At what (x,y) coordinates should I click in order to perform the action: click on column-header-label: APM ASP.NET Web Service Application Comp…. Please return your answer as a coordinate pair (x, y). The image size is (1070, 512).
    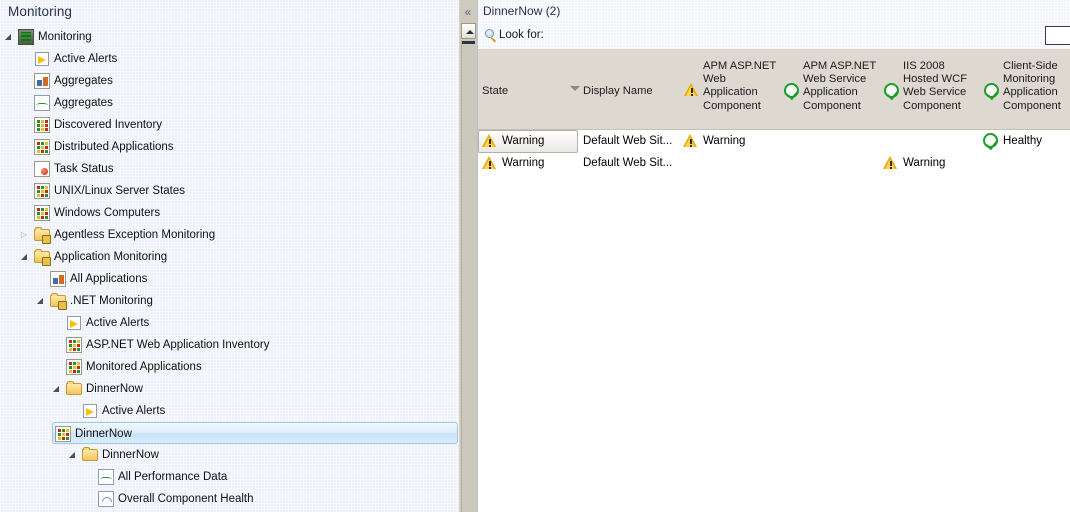
    Looking at the image, I should click on (839, 86).